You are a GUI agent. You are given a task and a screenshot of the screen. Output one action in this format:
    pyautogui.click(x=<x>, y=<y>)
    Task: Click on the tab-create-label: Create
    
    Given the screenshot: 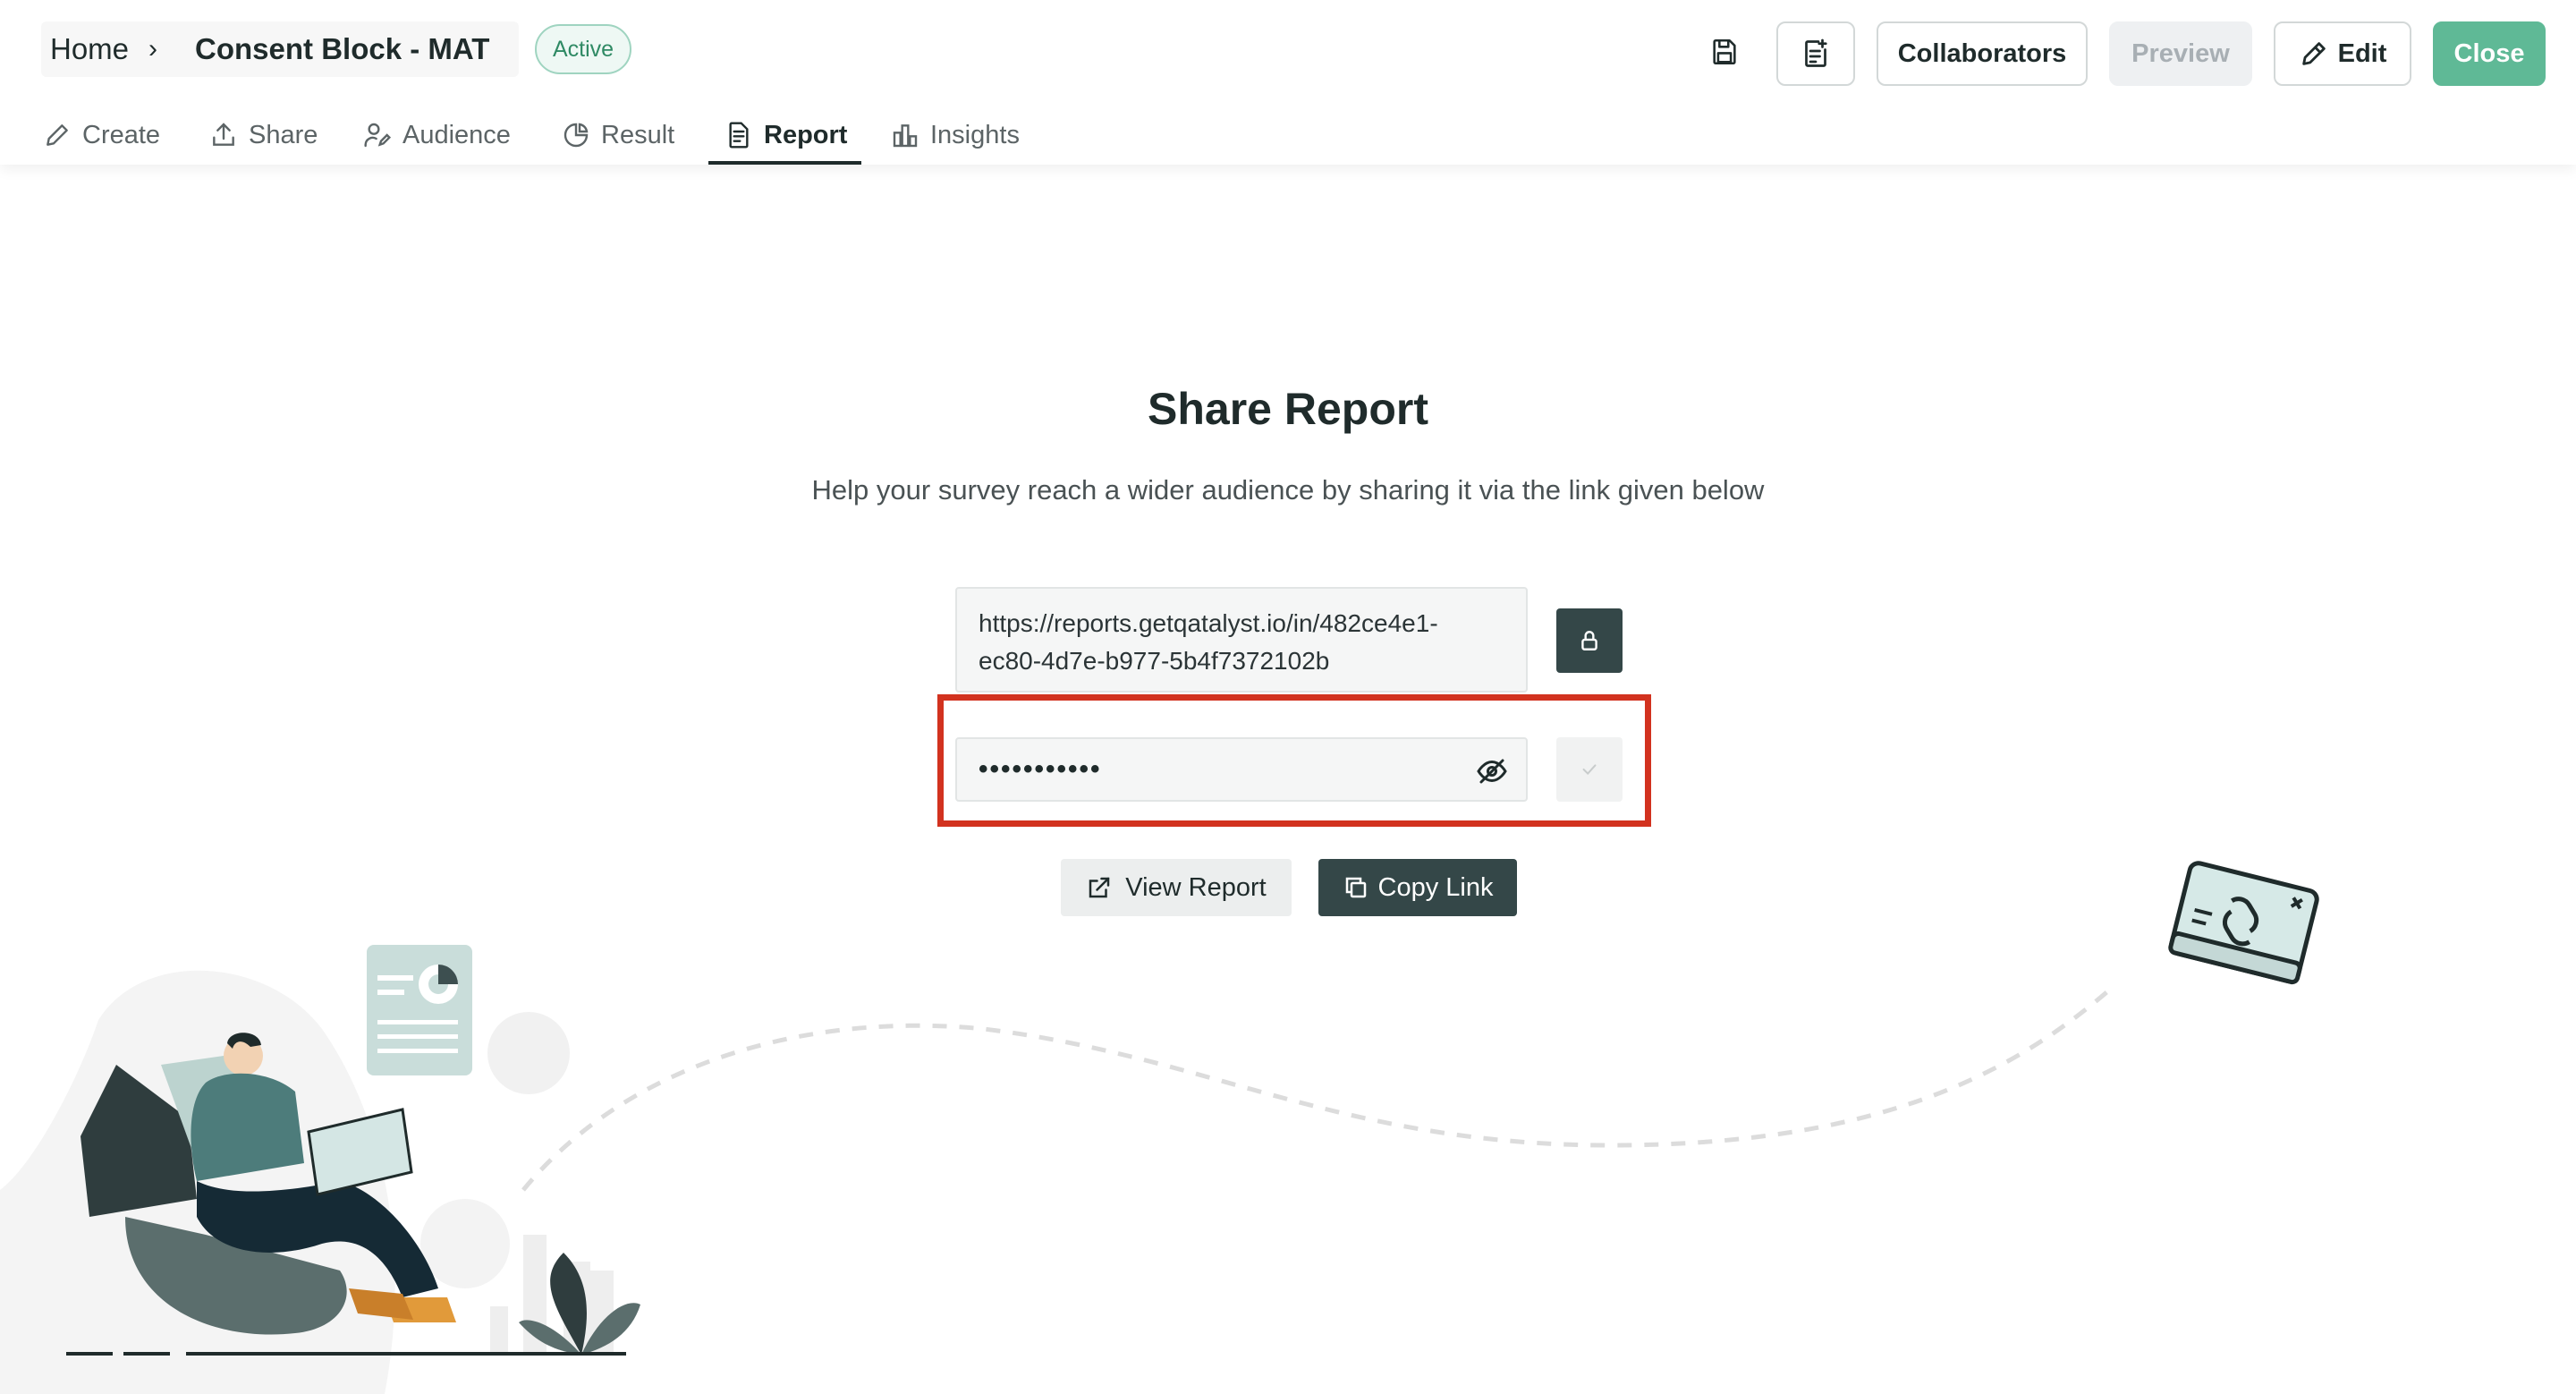 What is the action you would take?
    pyautogui.click(x=121, y=134)
    